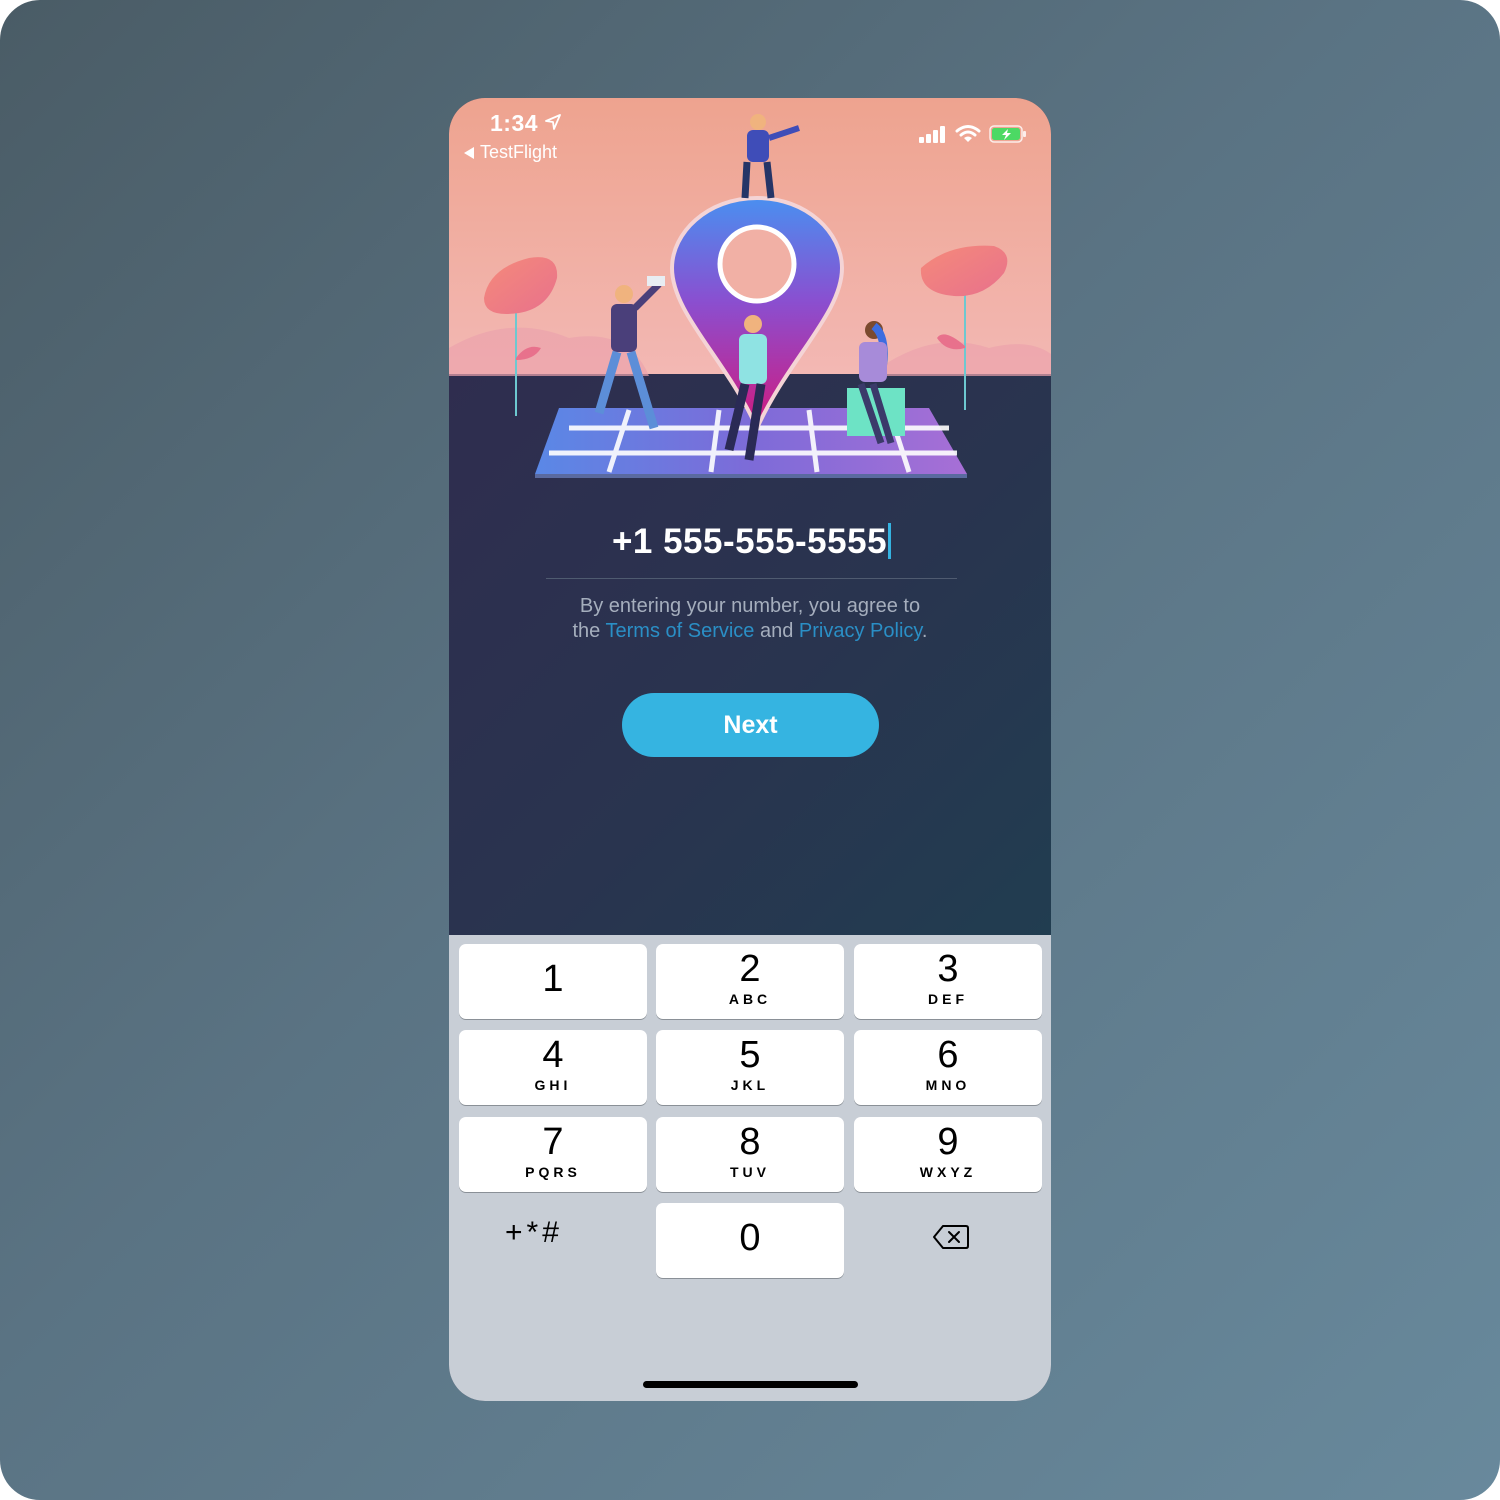 This screenshot has width=1500, height=1500. I want to click on status-time: 1:34, so click(514, 123).